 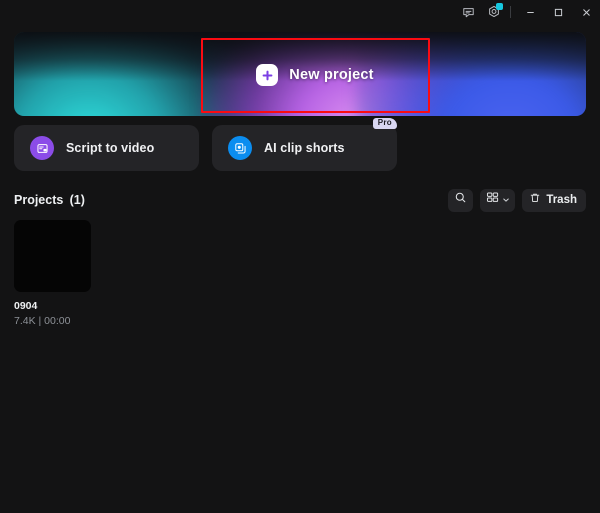 What do you see at coordinates (558, 12) in the screenshot?
I see `maximize-button` at bounding box center [558, 12].